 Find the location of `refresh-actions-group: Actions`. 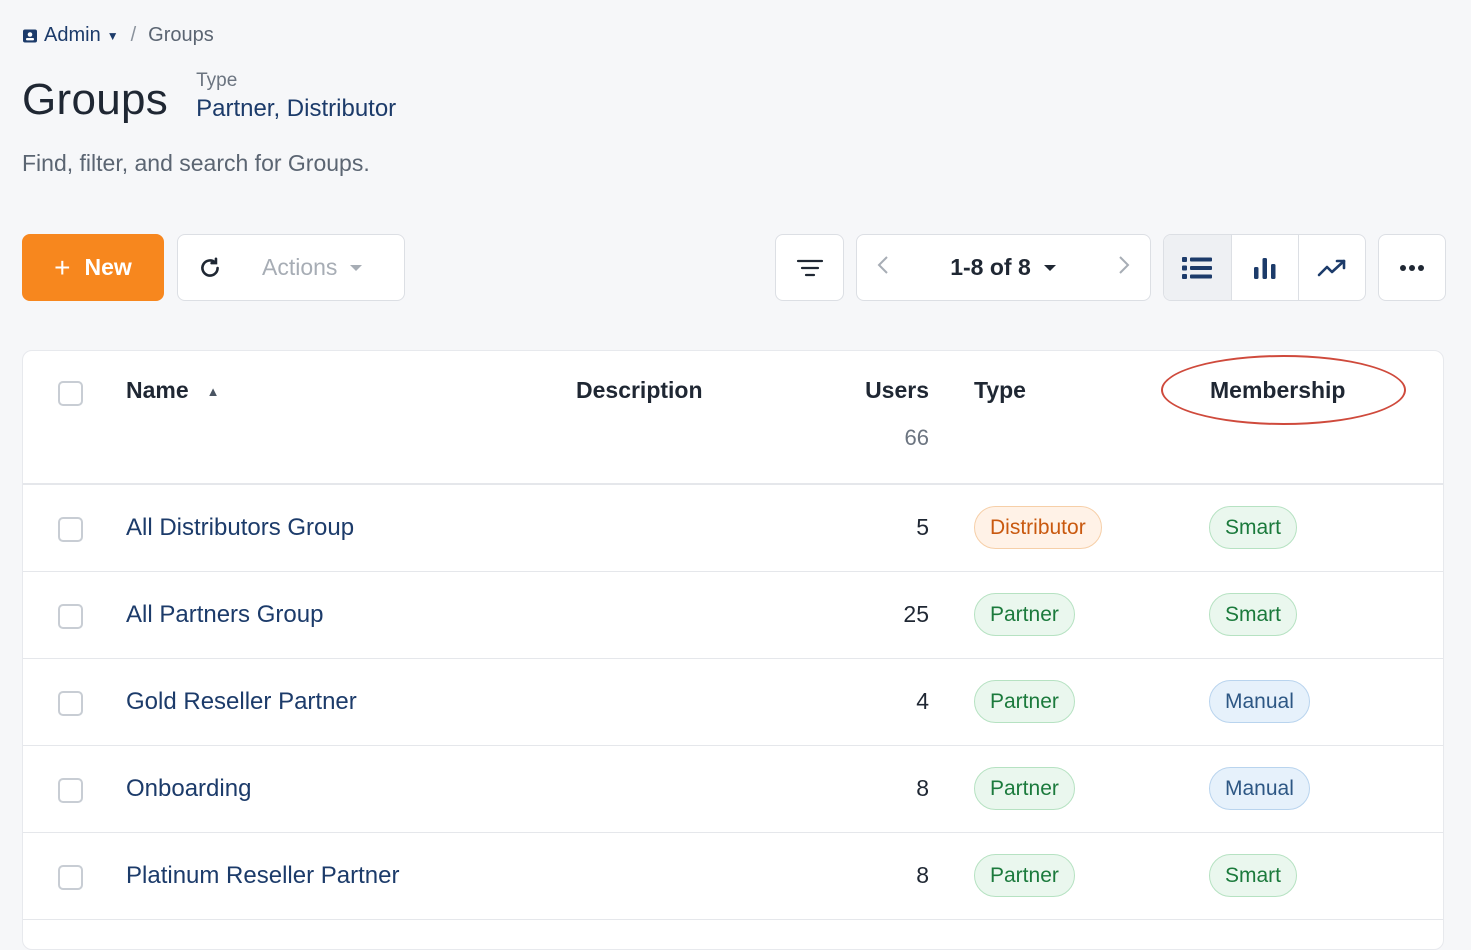

refresh-actions-group: Actions is located at coordinates (291, 267).